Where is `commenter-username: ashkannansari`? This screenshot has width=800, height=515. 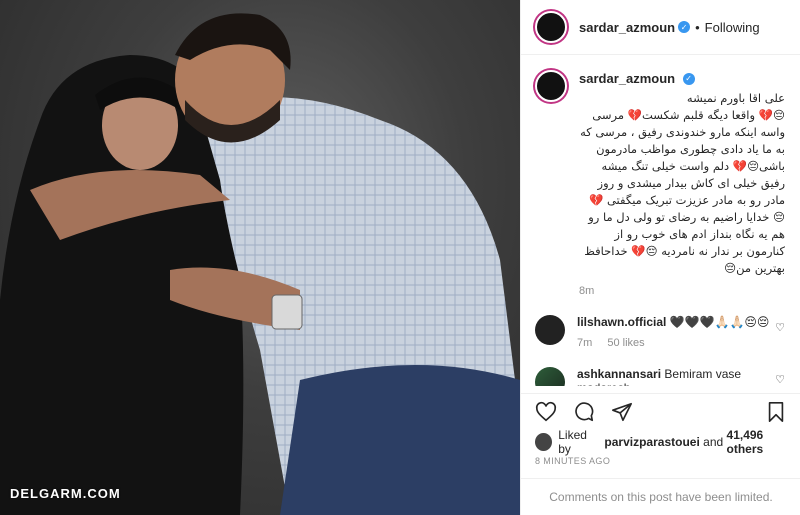
commenter-username: ashkannansari is located at coordinates (619, 374).